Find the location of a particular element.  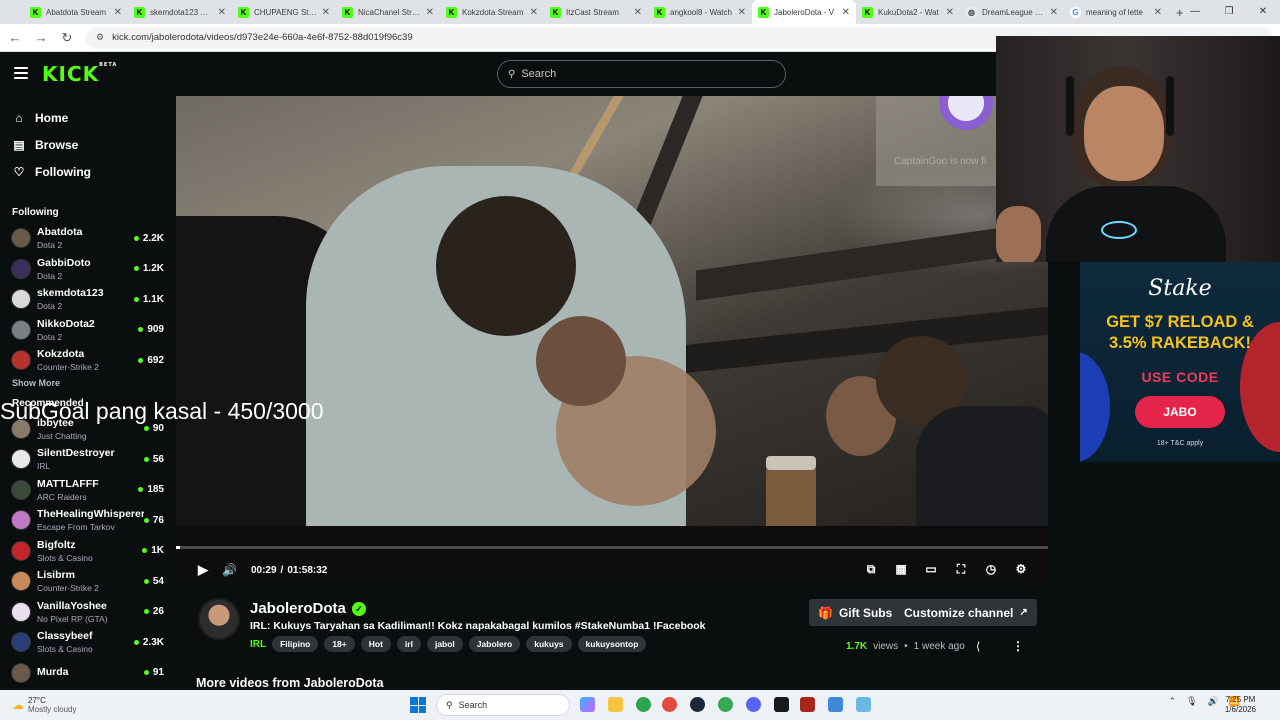

fullscreen-icon: ⛶ is located at coordinates (961, 569).